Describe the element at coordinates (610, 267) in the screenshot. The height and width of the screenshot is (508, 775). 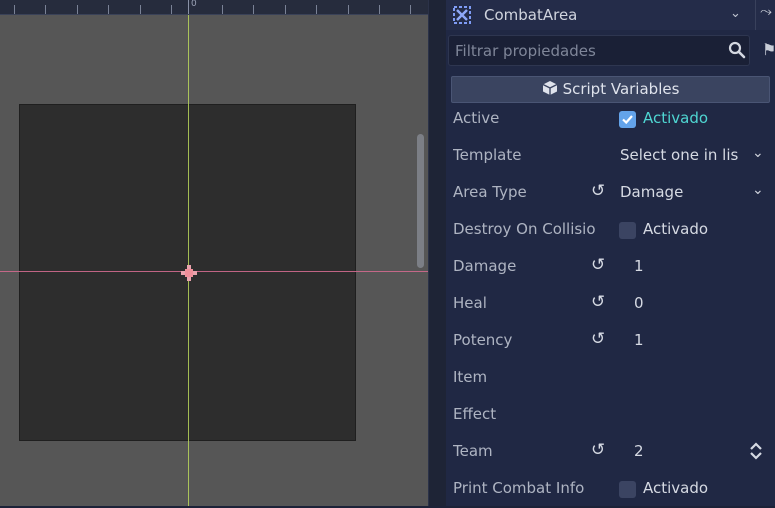
I see `property-damage: Damage ↺ 1` at that location.